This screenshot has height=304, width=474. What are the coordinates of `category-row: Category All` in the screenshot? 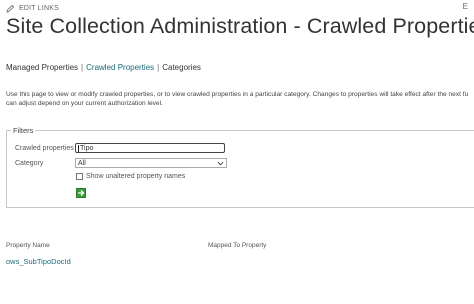 It's located at (121, 163).